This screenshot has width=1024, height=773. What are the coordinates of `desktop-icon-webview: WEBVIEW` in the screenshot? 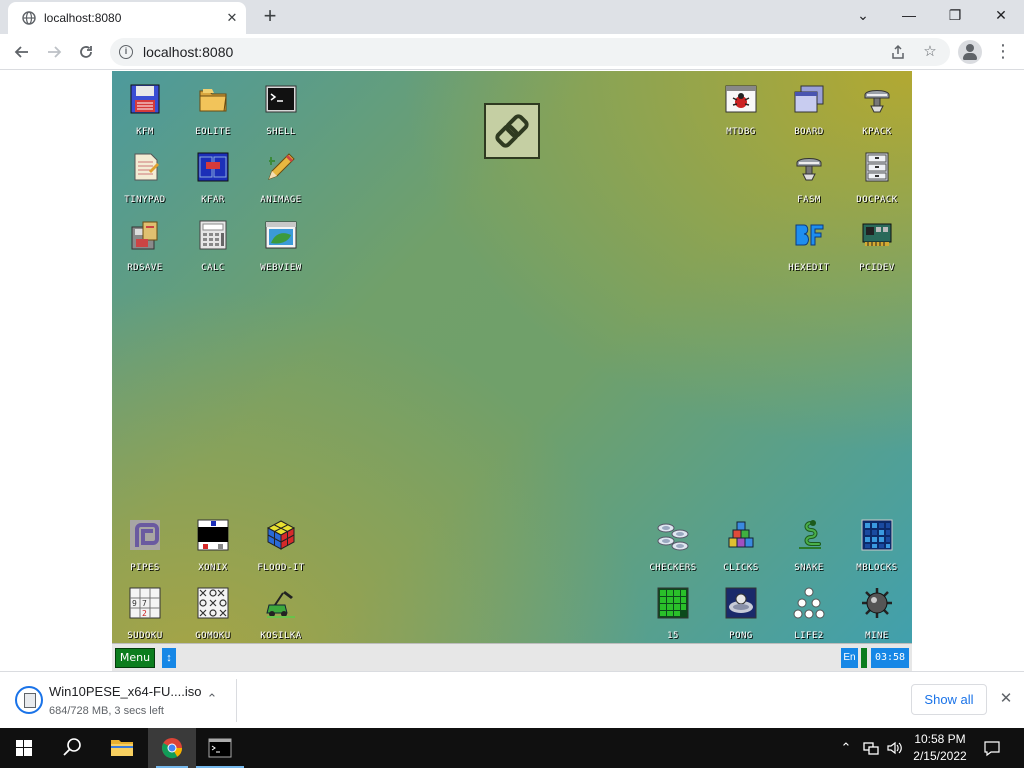 It's located at (281, 243).